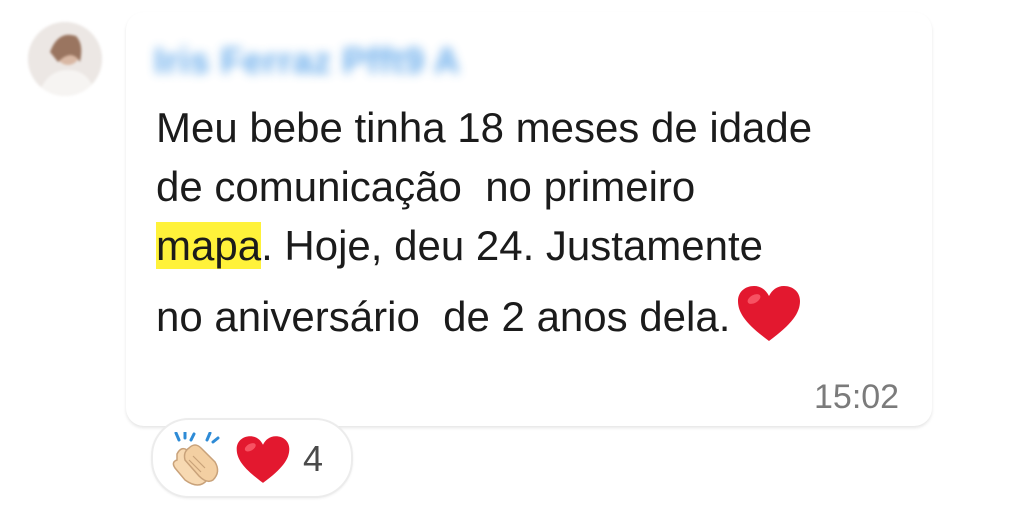 This screenshot has width=1022, height=513. I want to click on reactions-pill: 4, so click(252, 458).